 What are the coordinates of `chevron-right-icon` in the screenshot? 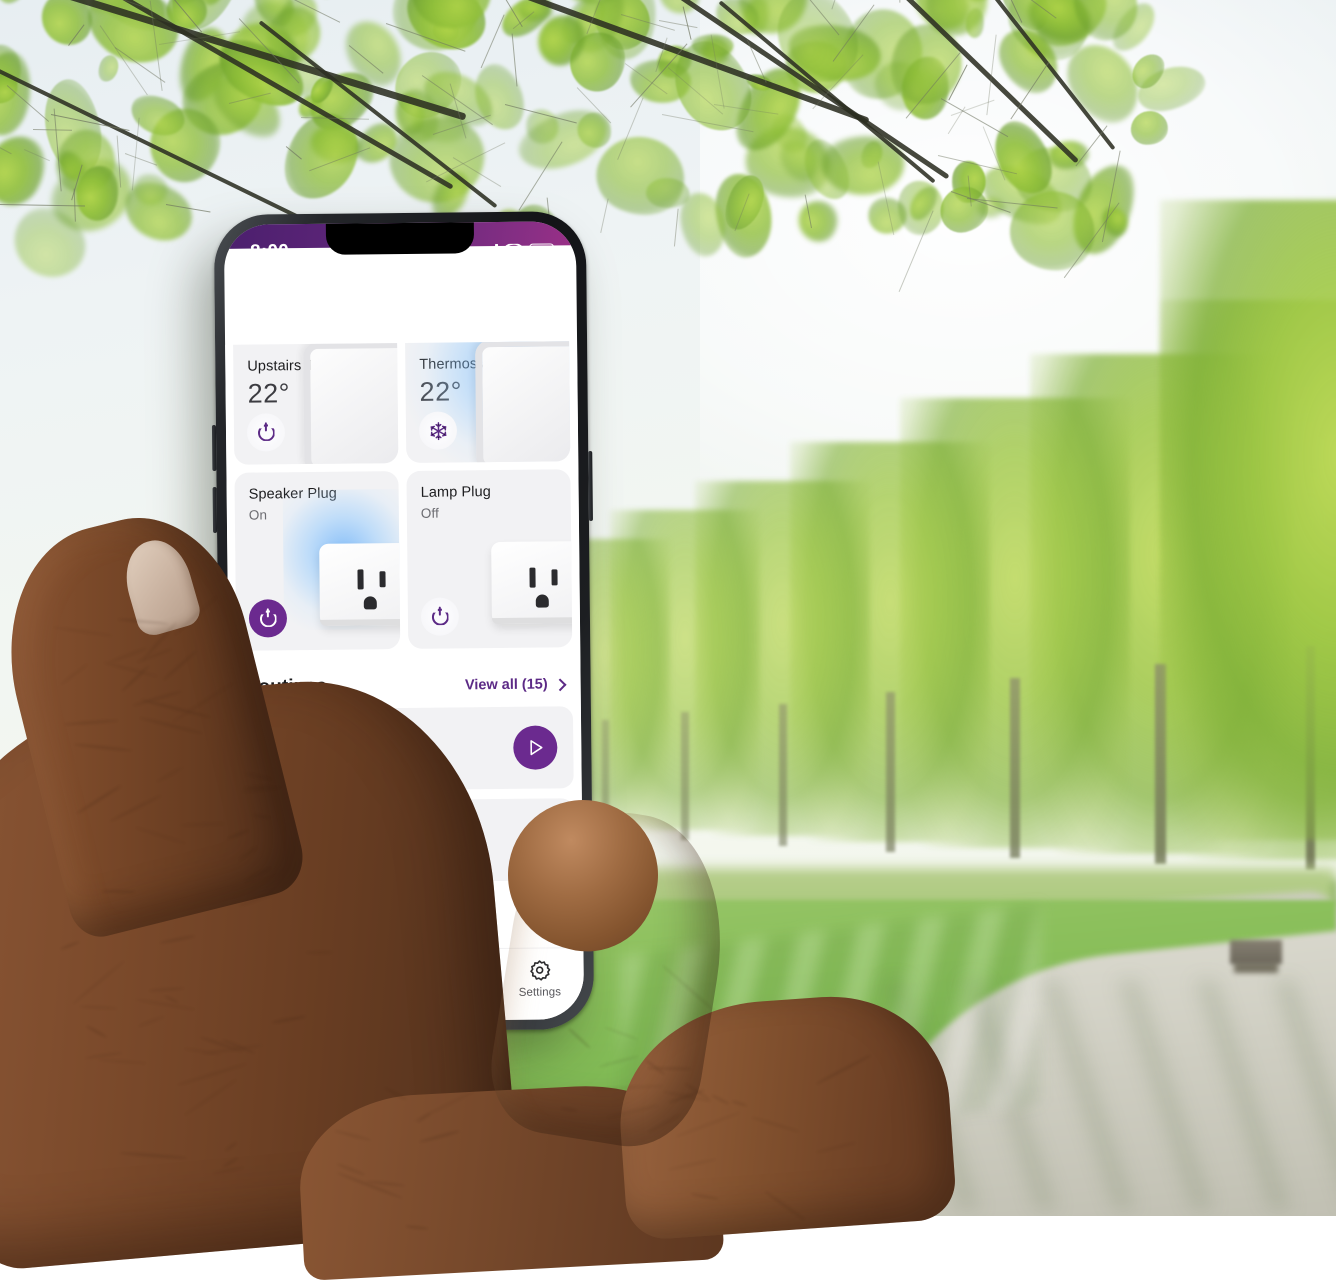 It's located at (560, 684).